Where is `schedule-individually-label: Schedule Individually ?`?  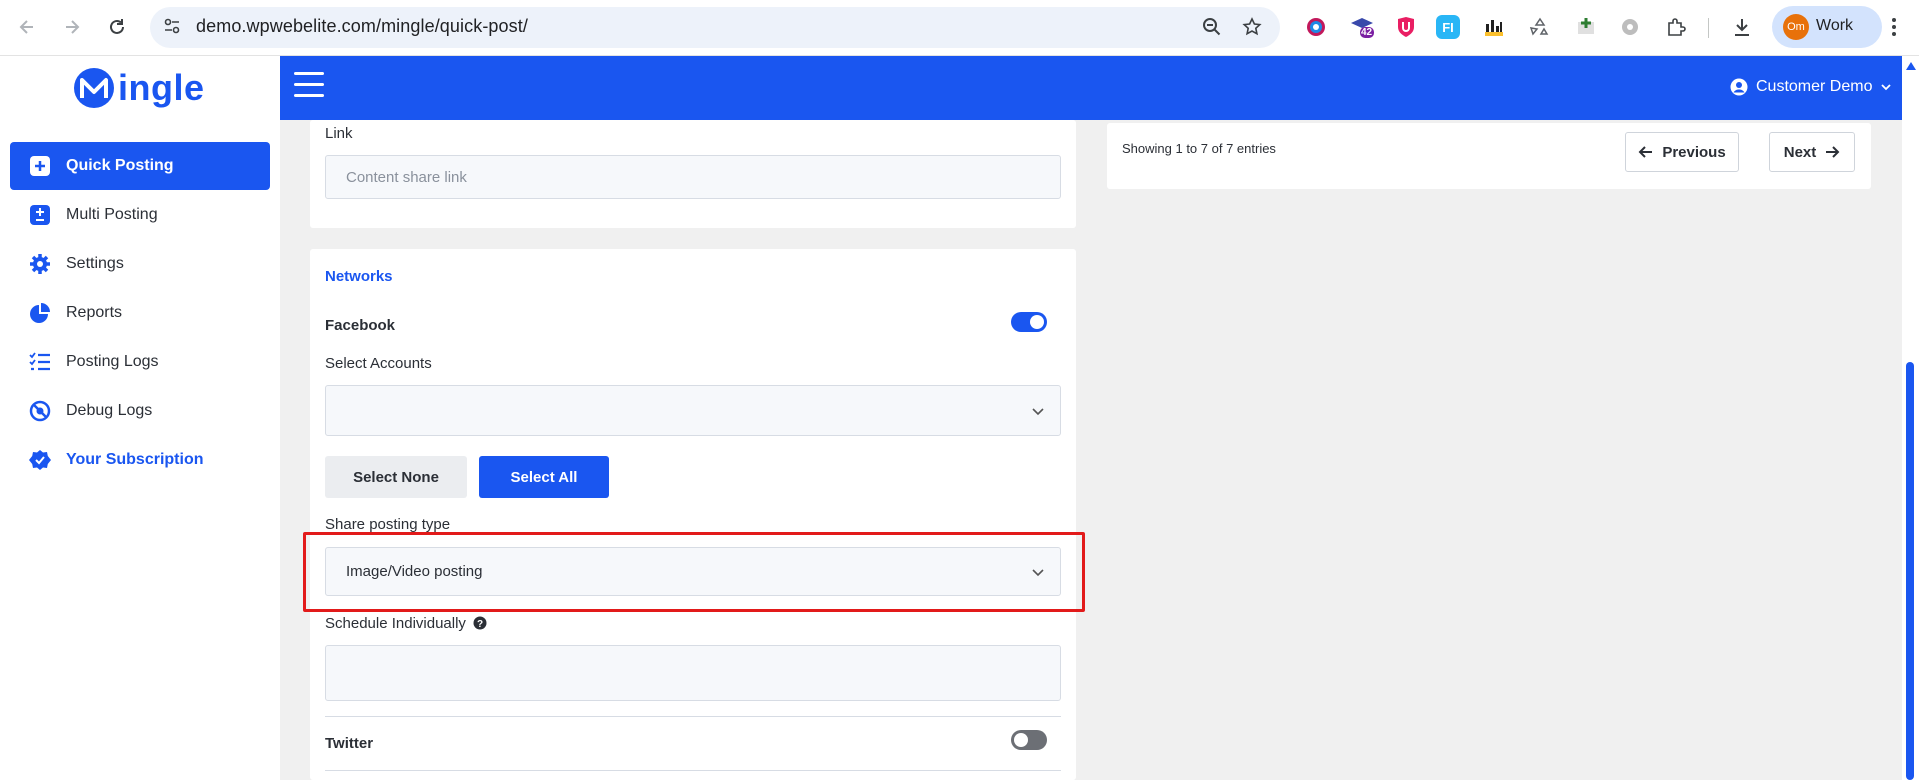 schedule-individually-label: Schedule Individually ? is located at coordinates (406, 623).